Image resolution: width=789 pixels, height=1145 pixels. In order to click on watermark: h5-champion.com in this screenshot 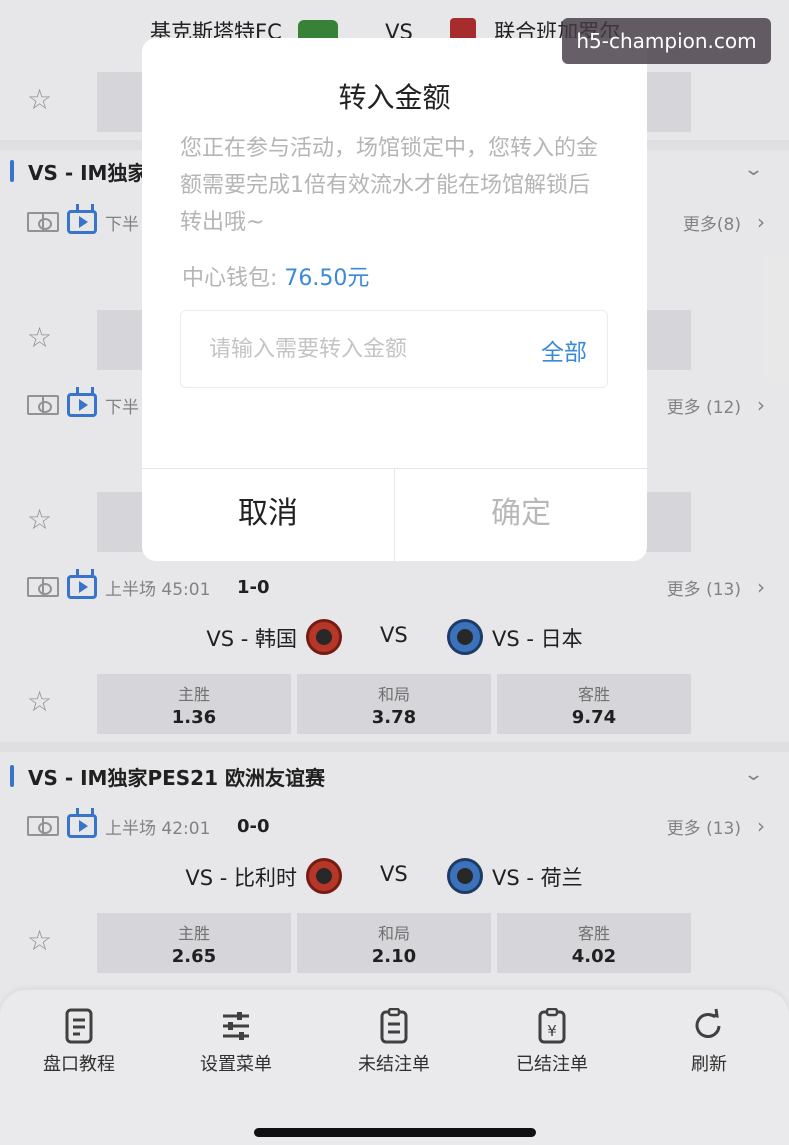, I will do `click(666, 41)`.